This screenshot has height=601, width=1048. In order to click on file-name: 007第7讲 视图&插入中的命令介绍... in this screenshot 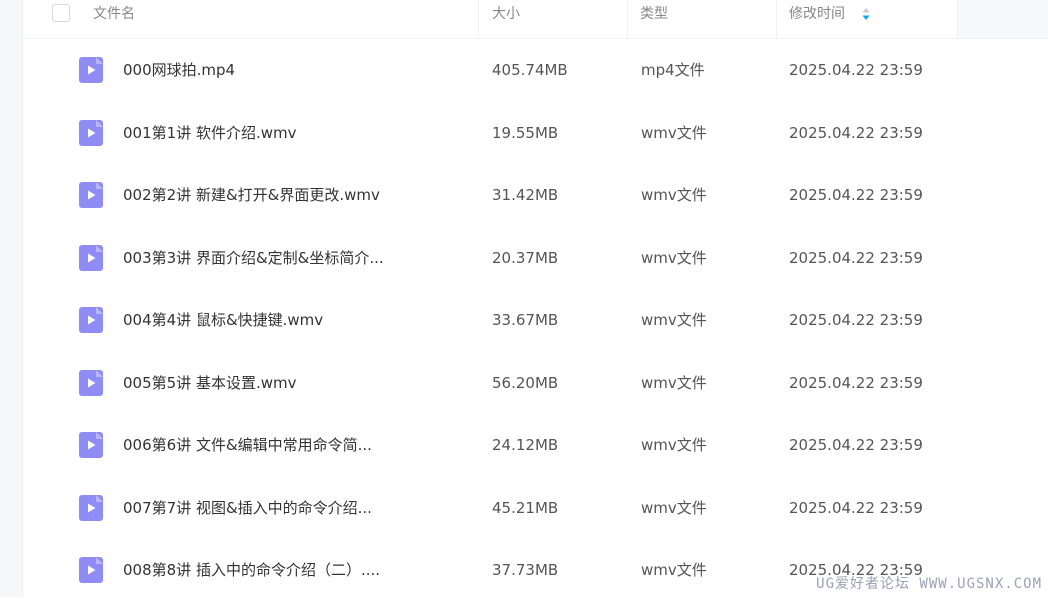, I will do `click(247, 508)`.